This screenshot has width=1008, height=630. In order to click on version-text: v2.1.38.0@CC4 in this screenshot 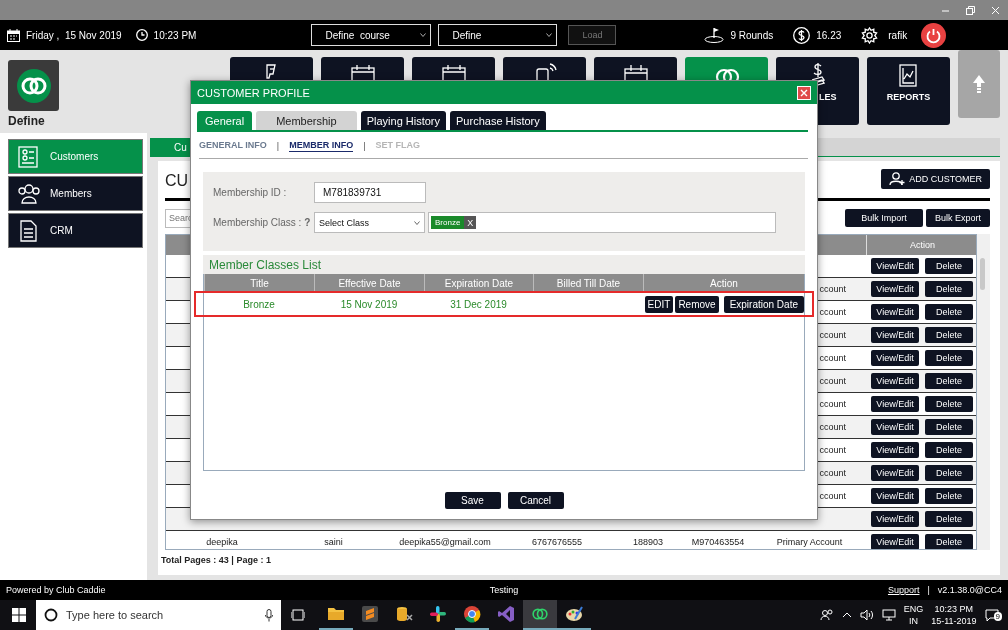, I will do `click(969, 590)`.